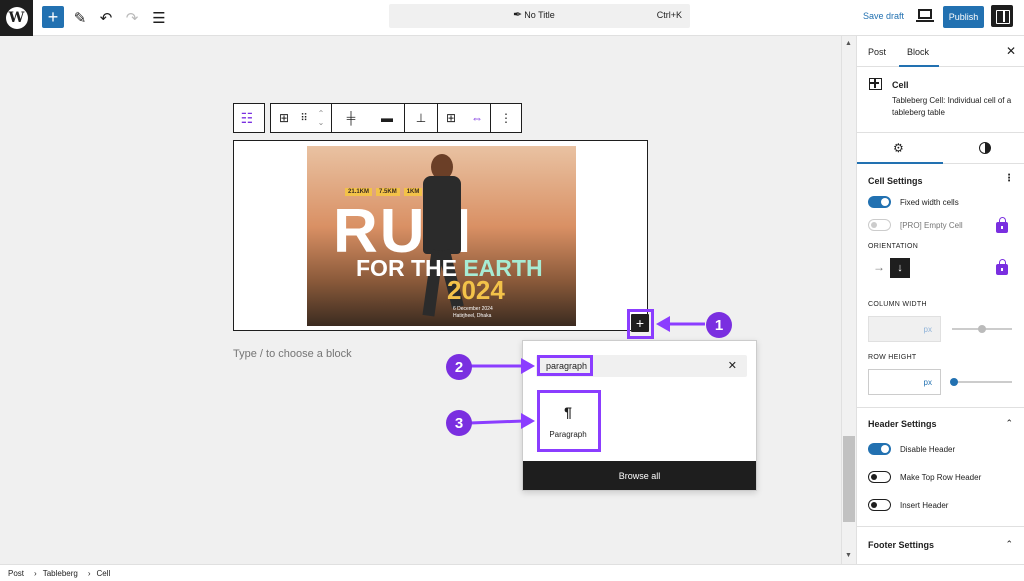 The height and width of the screenshot is (581, 1024). I want to click on empty-cell-toggle, so click(879, 225).